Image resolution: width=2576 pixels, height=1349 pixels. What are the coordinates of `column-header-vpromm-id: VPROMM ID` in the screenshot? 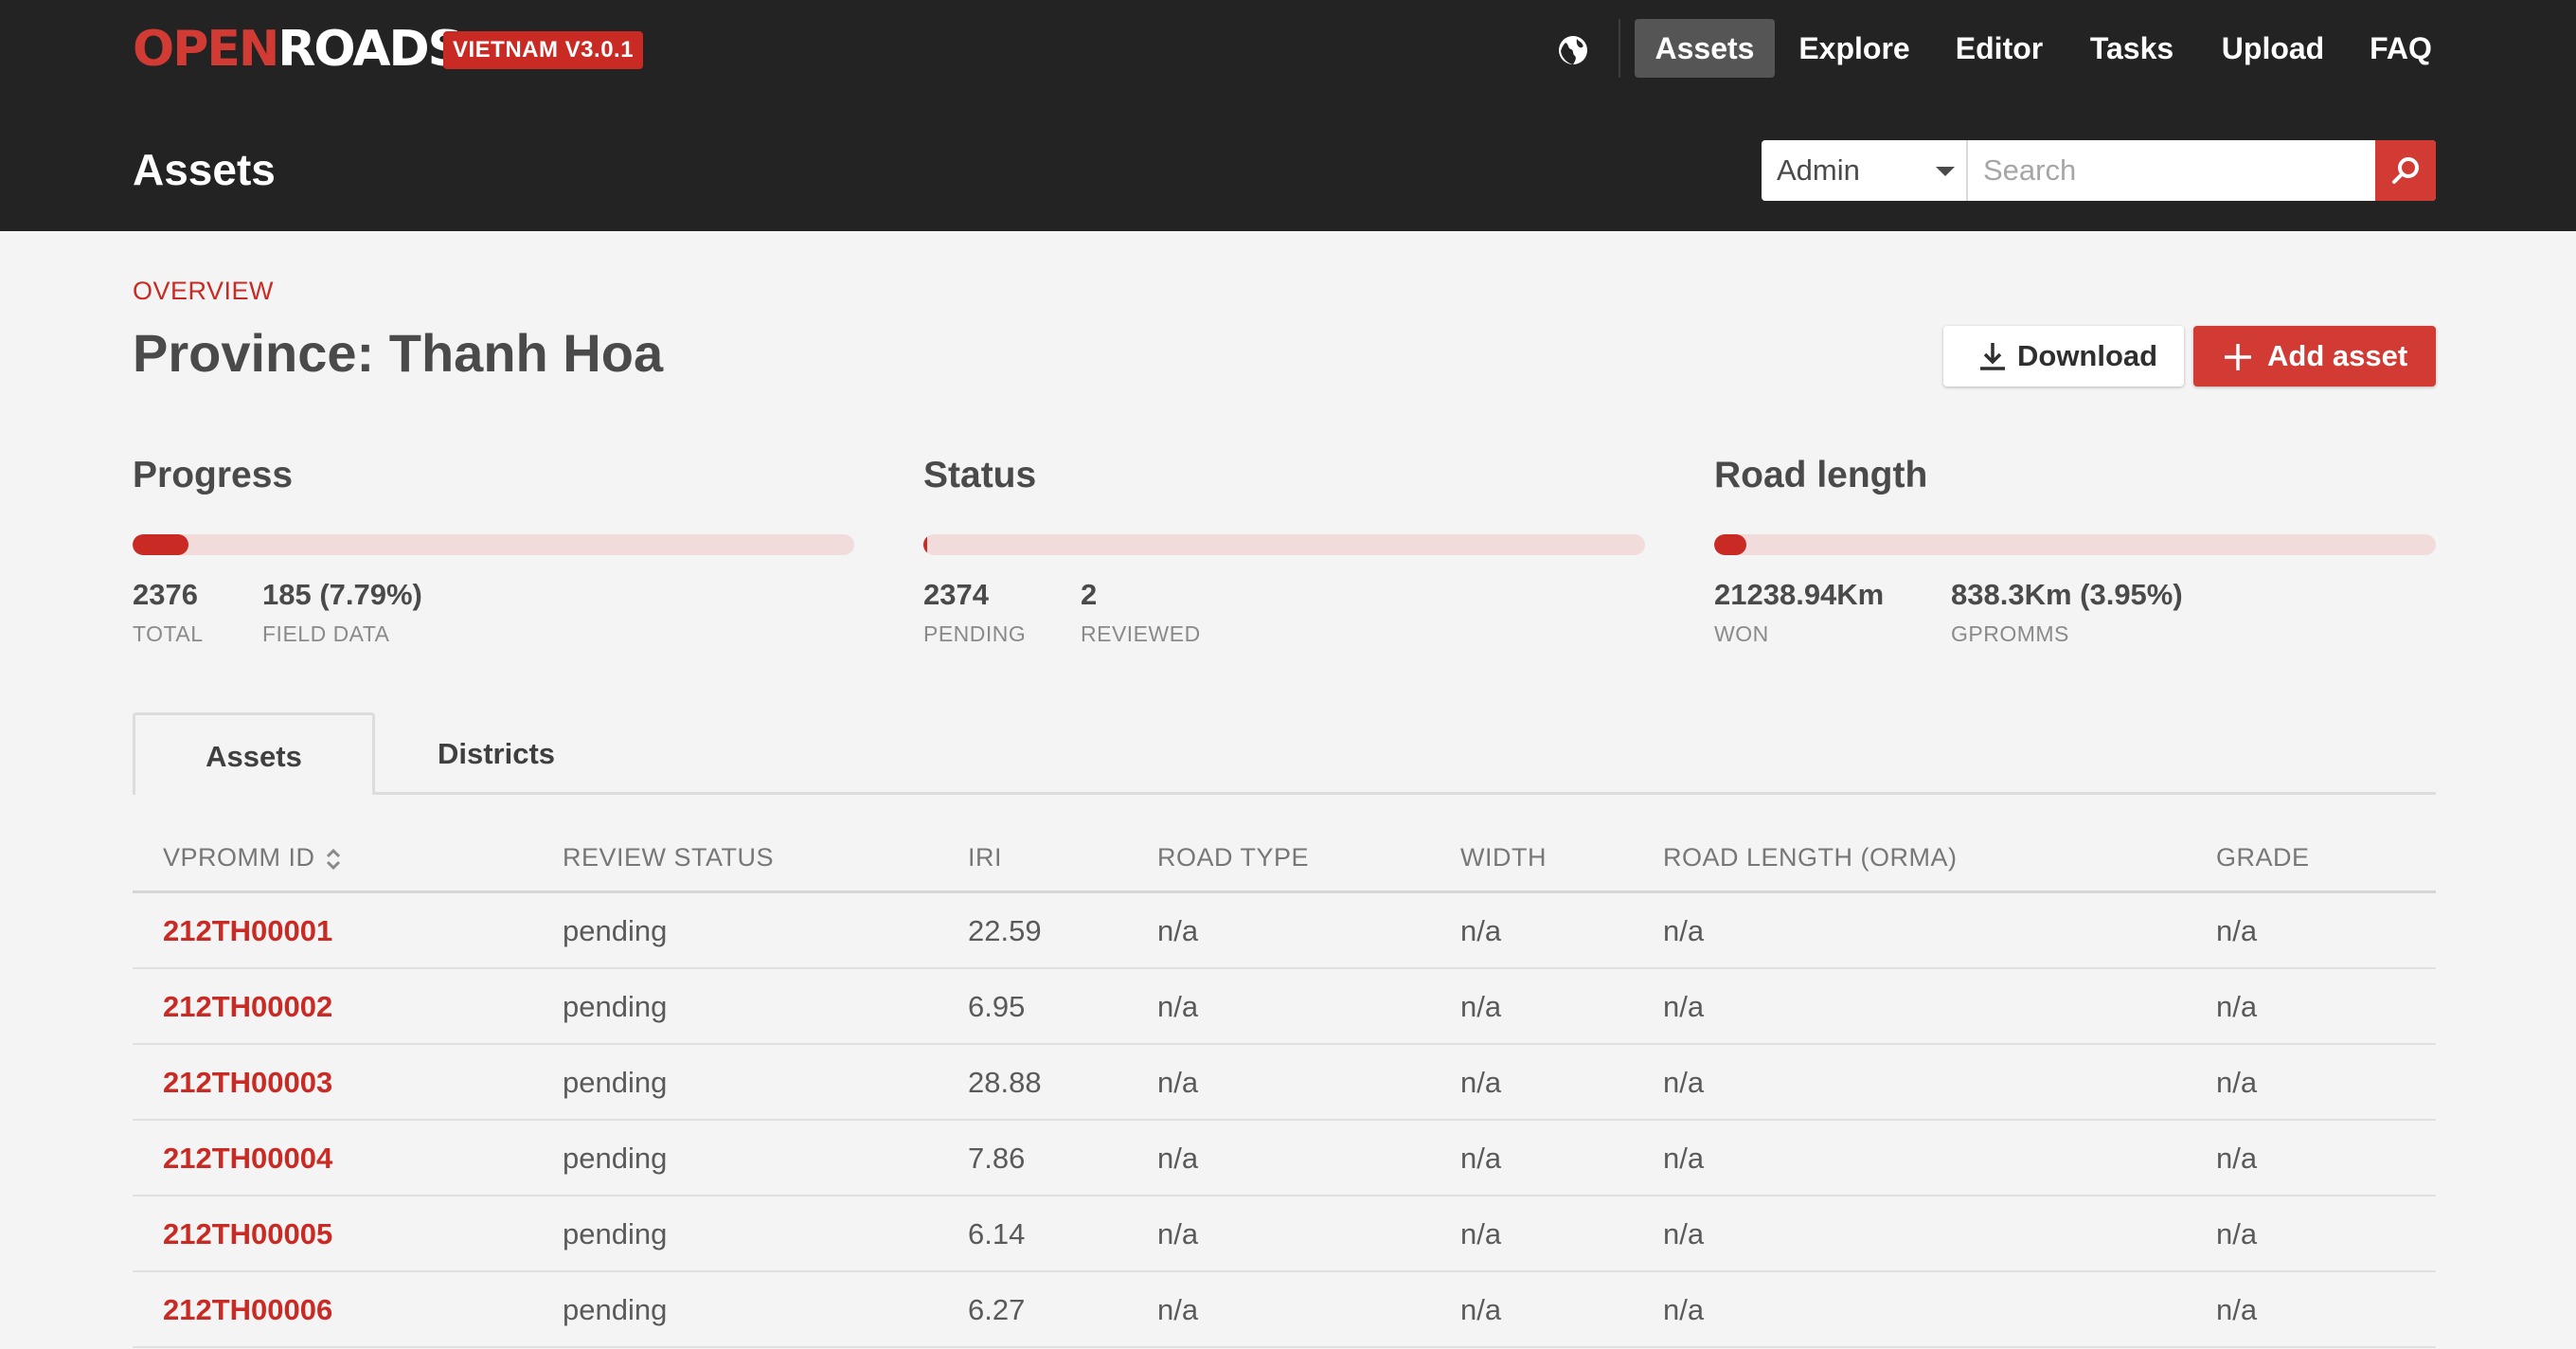 It's located at (239, 857).